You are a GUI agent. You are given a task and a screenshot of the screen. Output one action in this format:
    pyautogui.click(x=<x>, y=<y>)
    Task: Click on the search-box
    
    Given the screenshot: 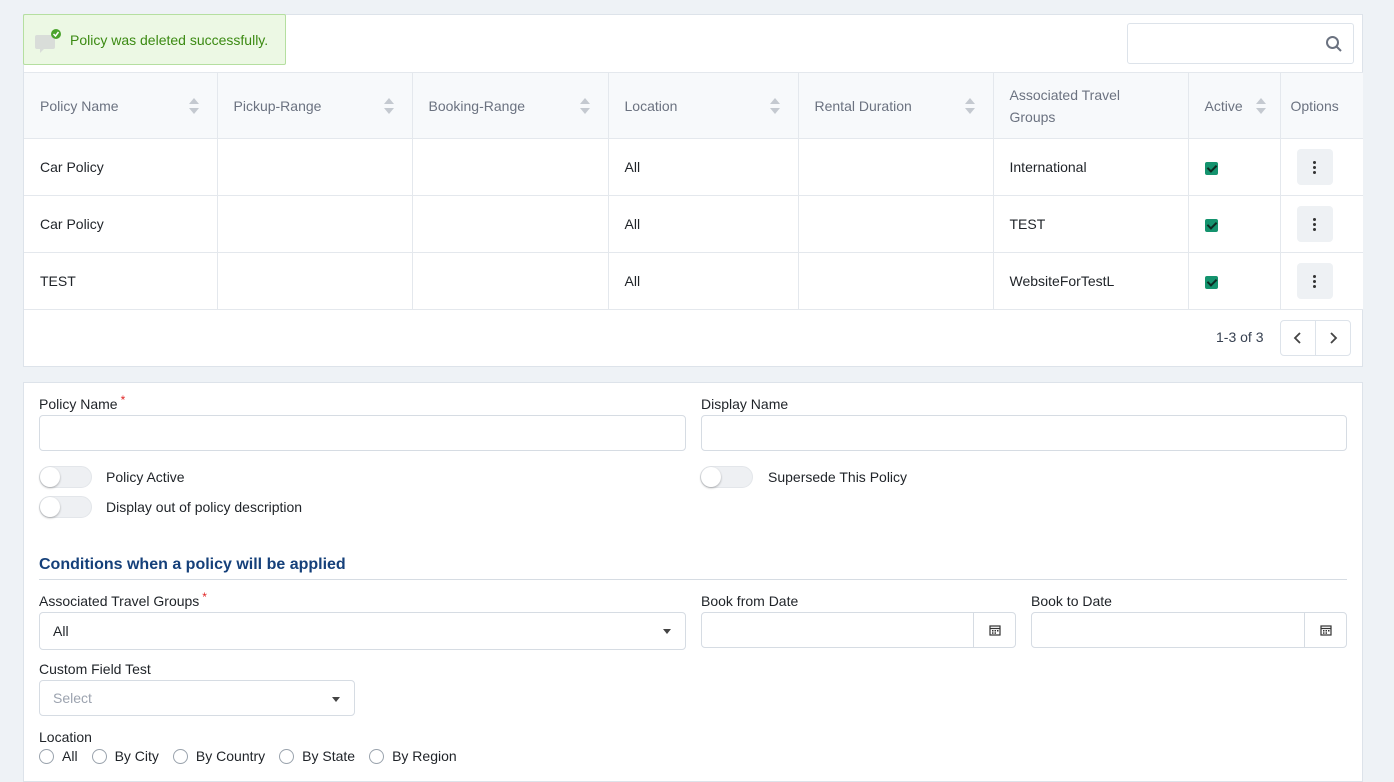 What is the action you would take?
    pyautogui.click(x=1240, y=43)
    